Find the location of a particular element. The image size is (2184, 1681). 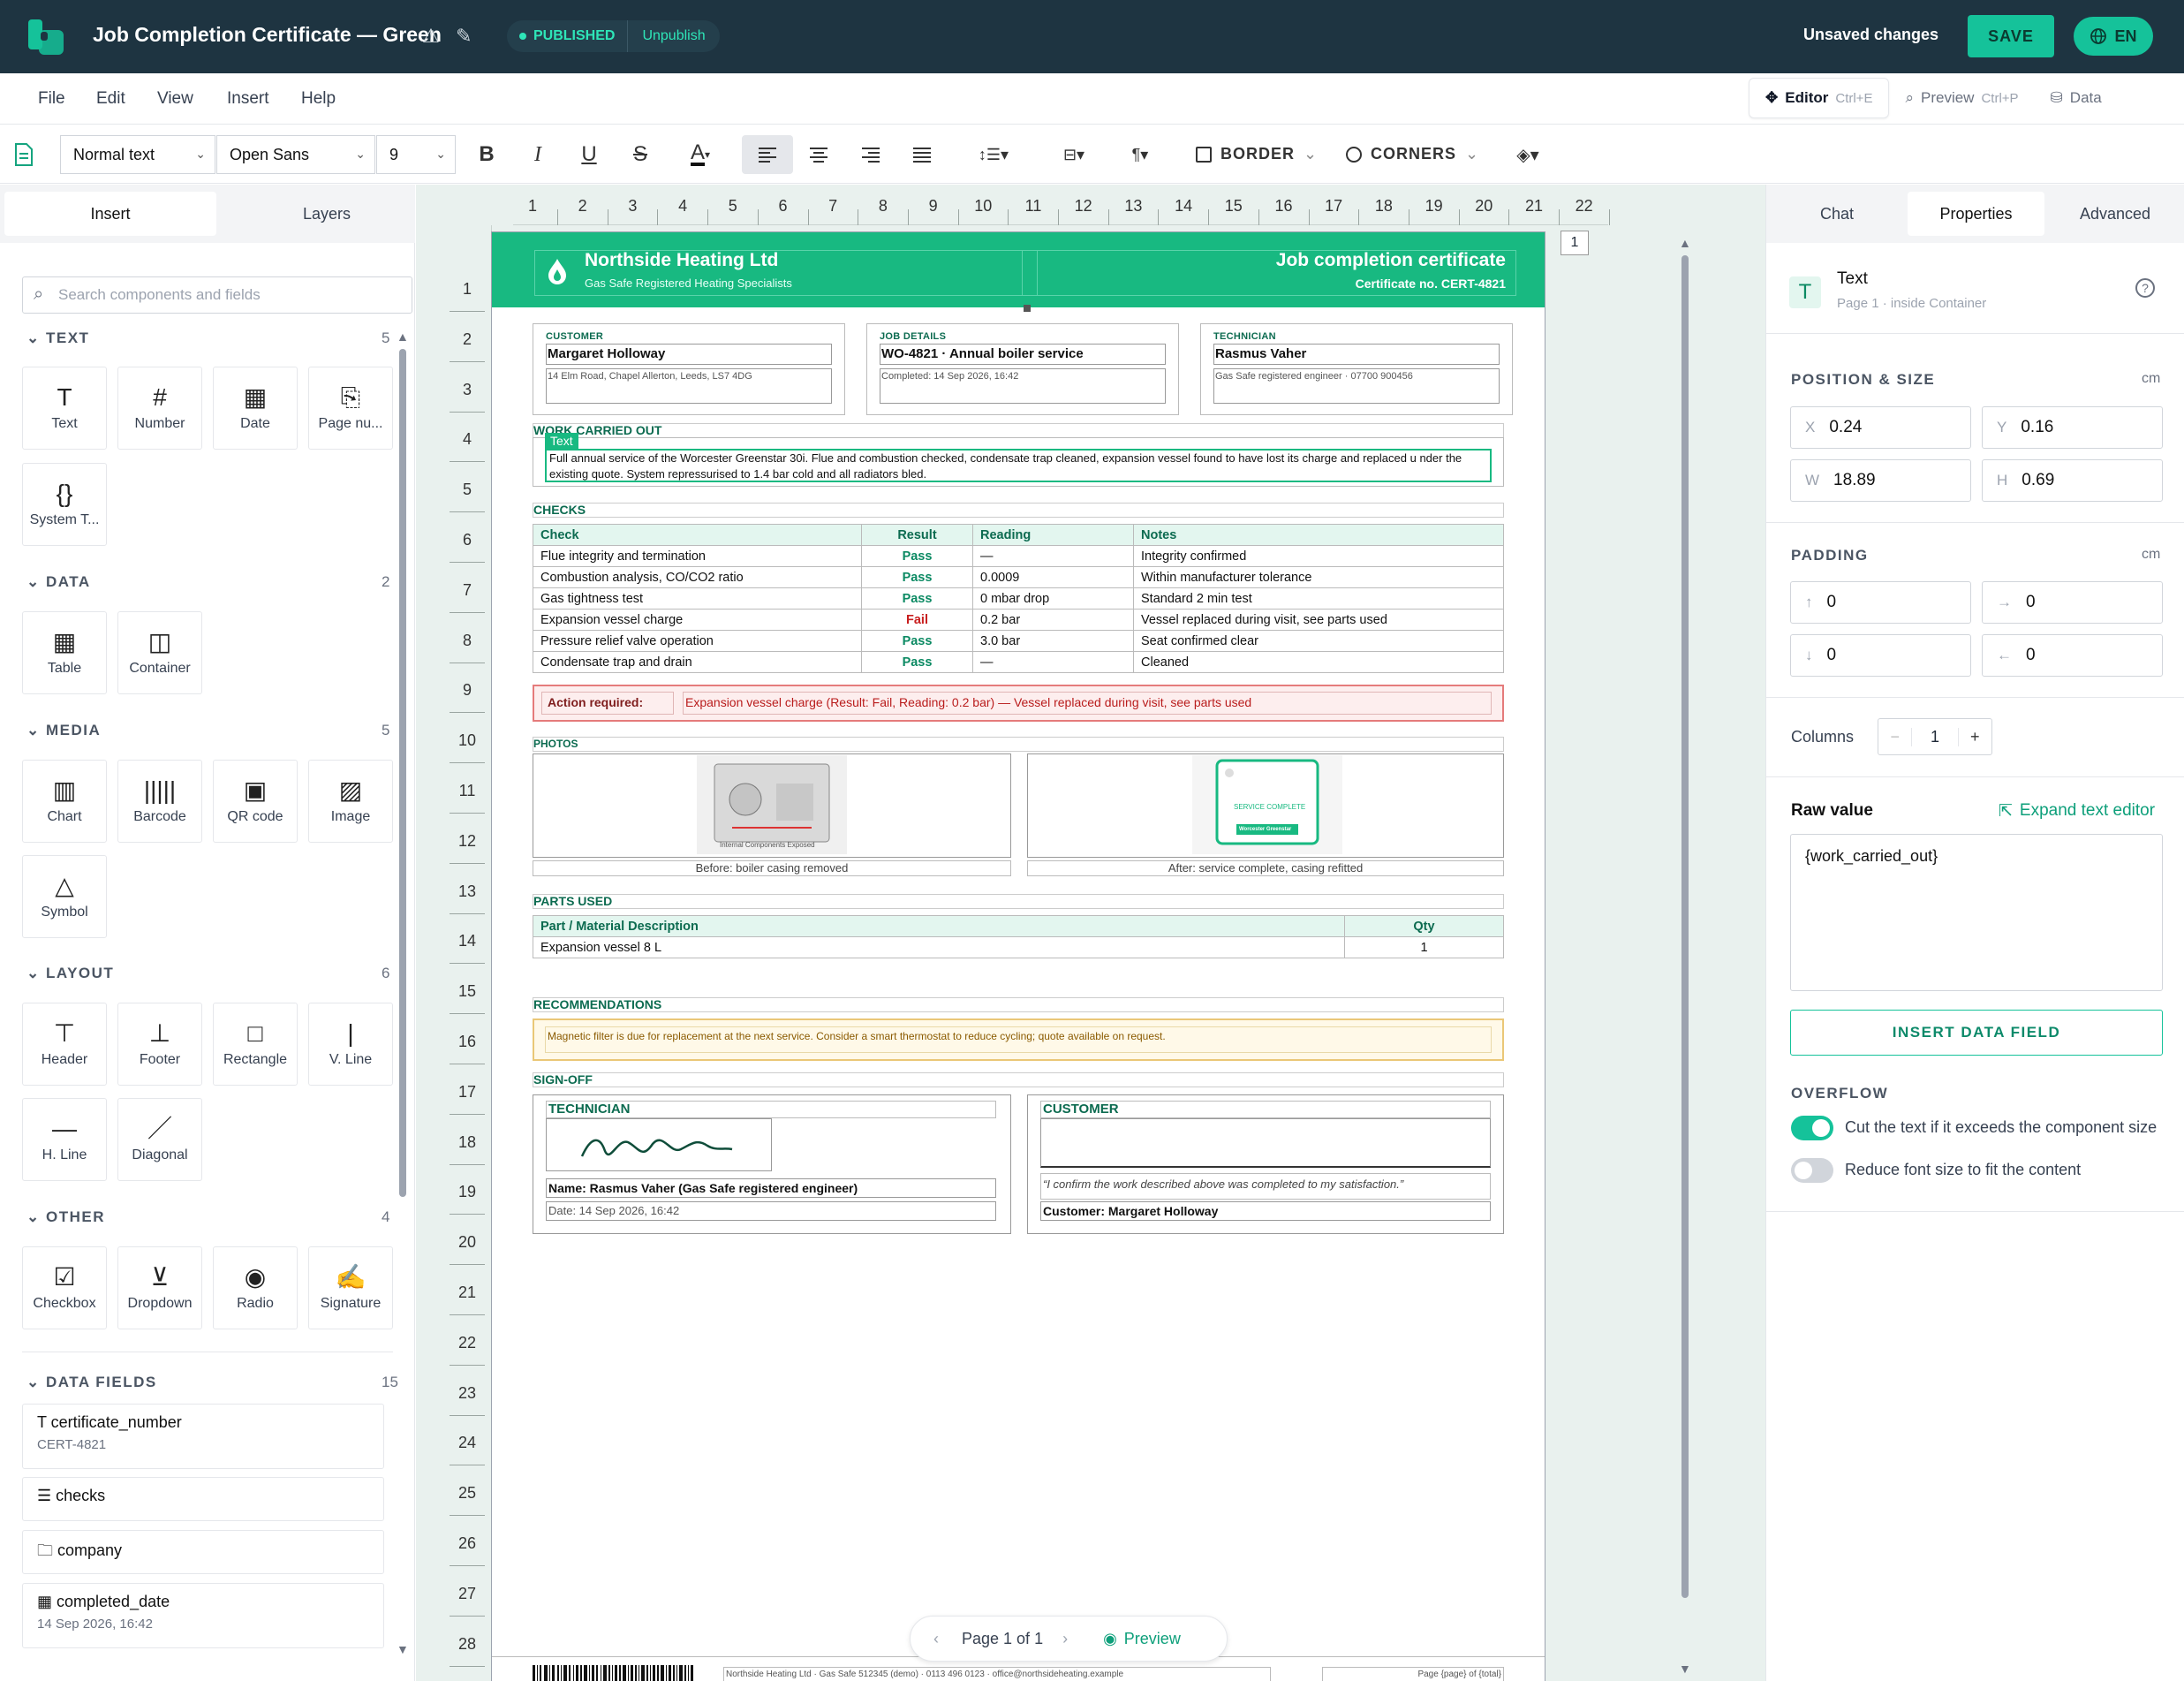

text-color-icon: A ▾ is located at coordinates (700, 154).